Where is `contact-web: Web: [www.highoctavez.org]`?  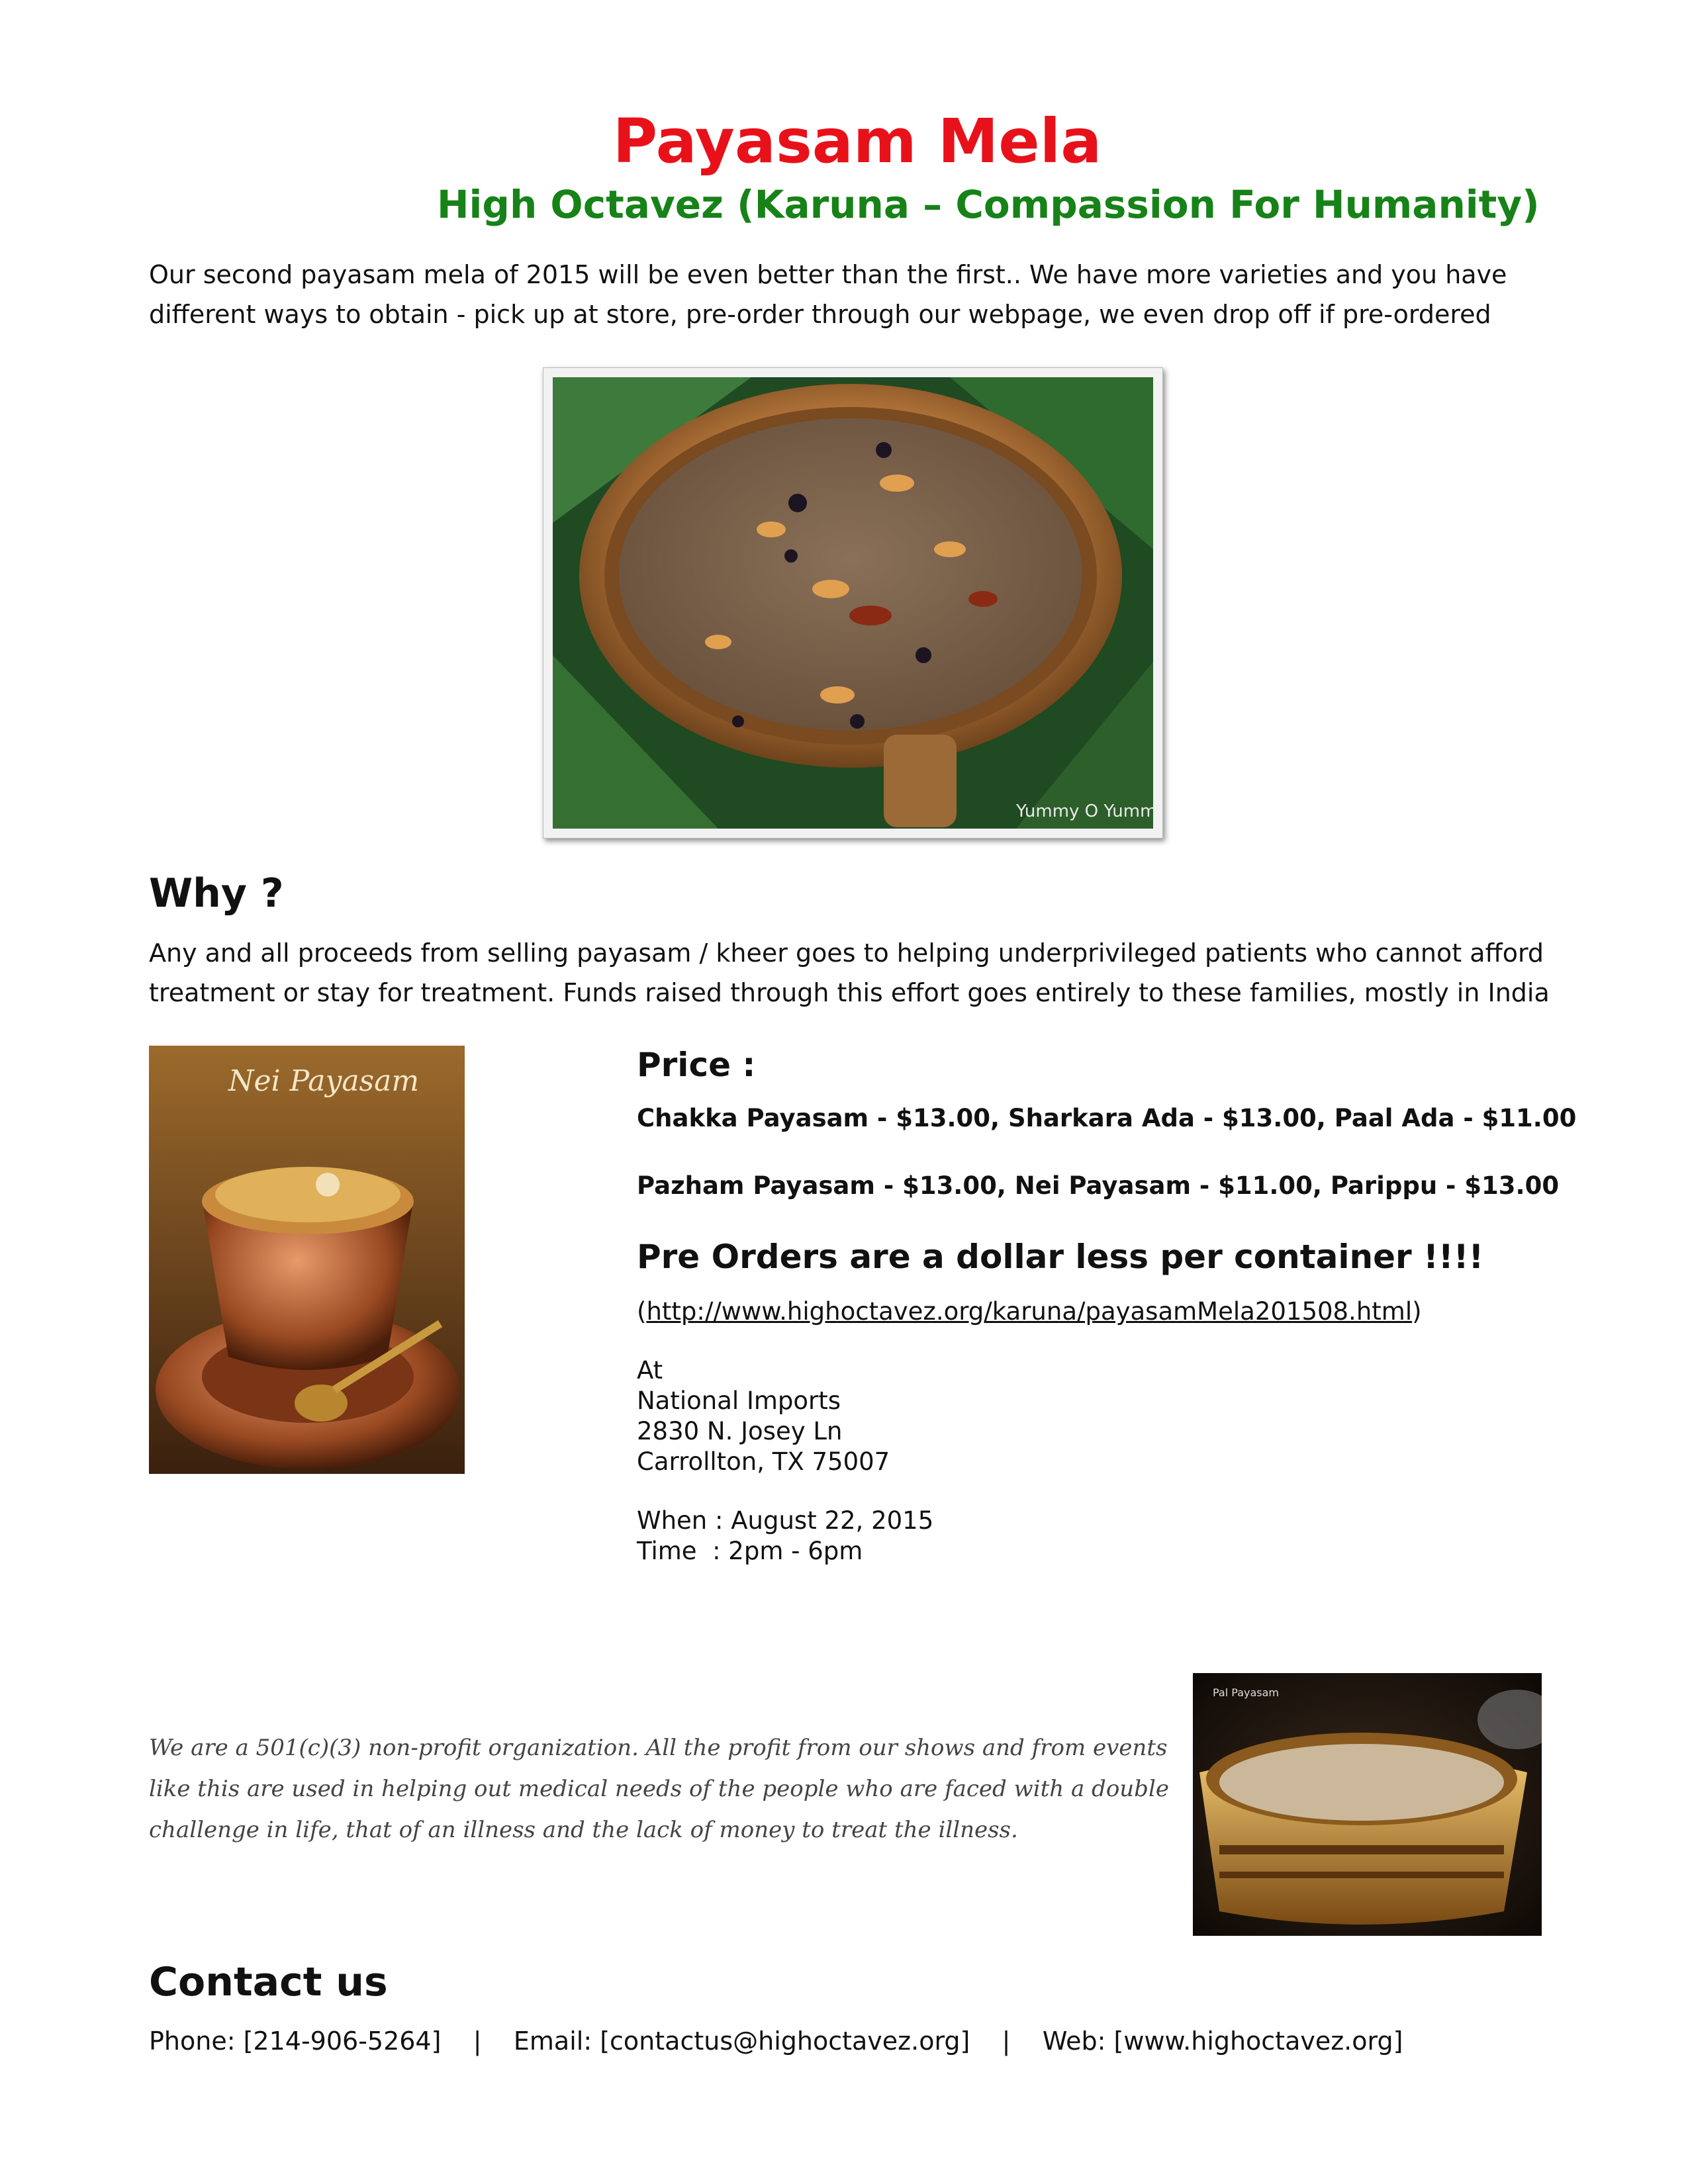 contact-web: Web: [www.highoctavez.org] is located at coordinates (1223, 2041).